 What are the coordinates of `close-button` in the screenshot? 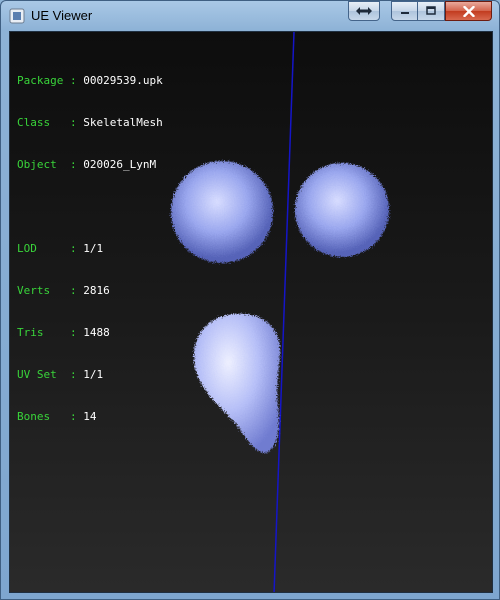 It's located at (468, 11).